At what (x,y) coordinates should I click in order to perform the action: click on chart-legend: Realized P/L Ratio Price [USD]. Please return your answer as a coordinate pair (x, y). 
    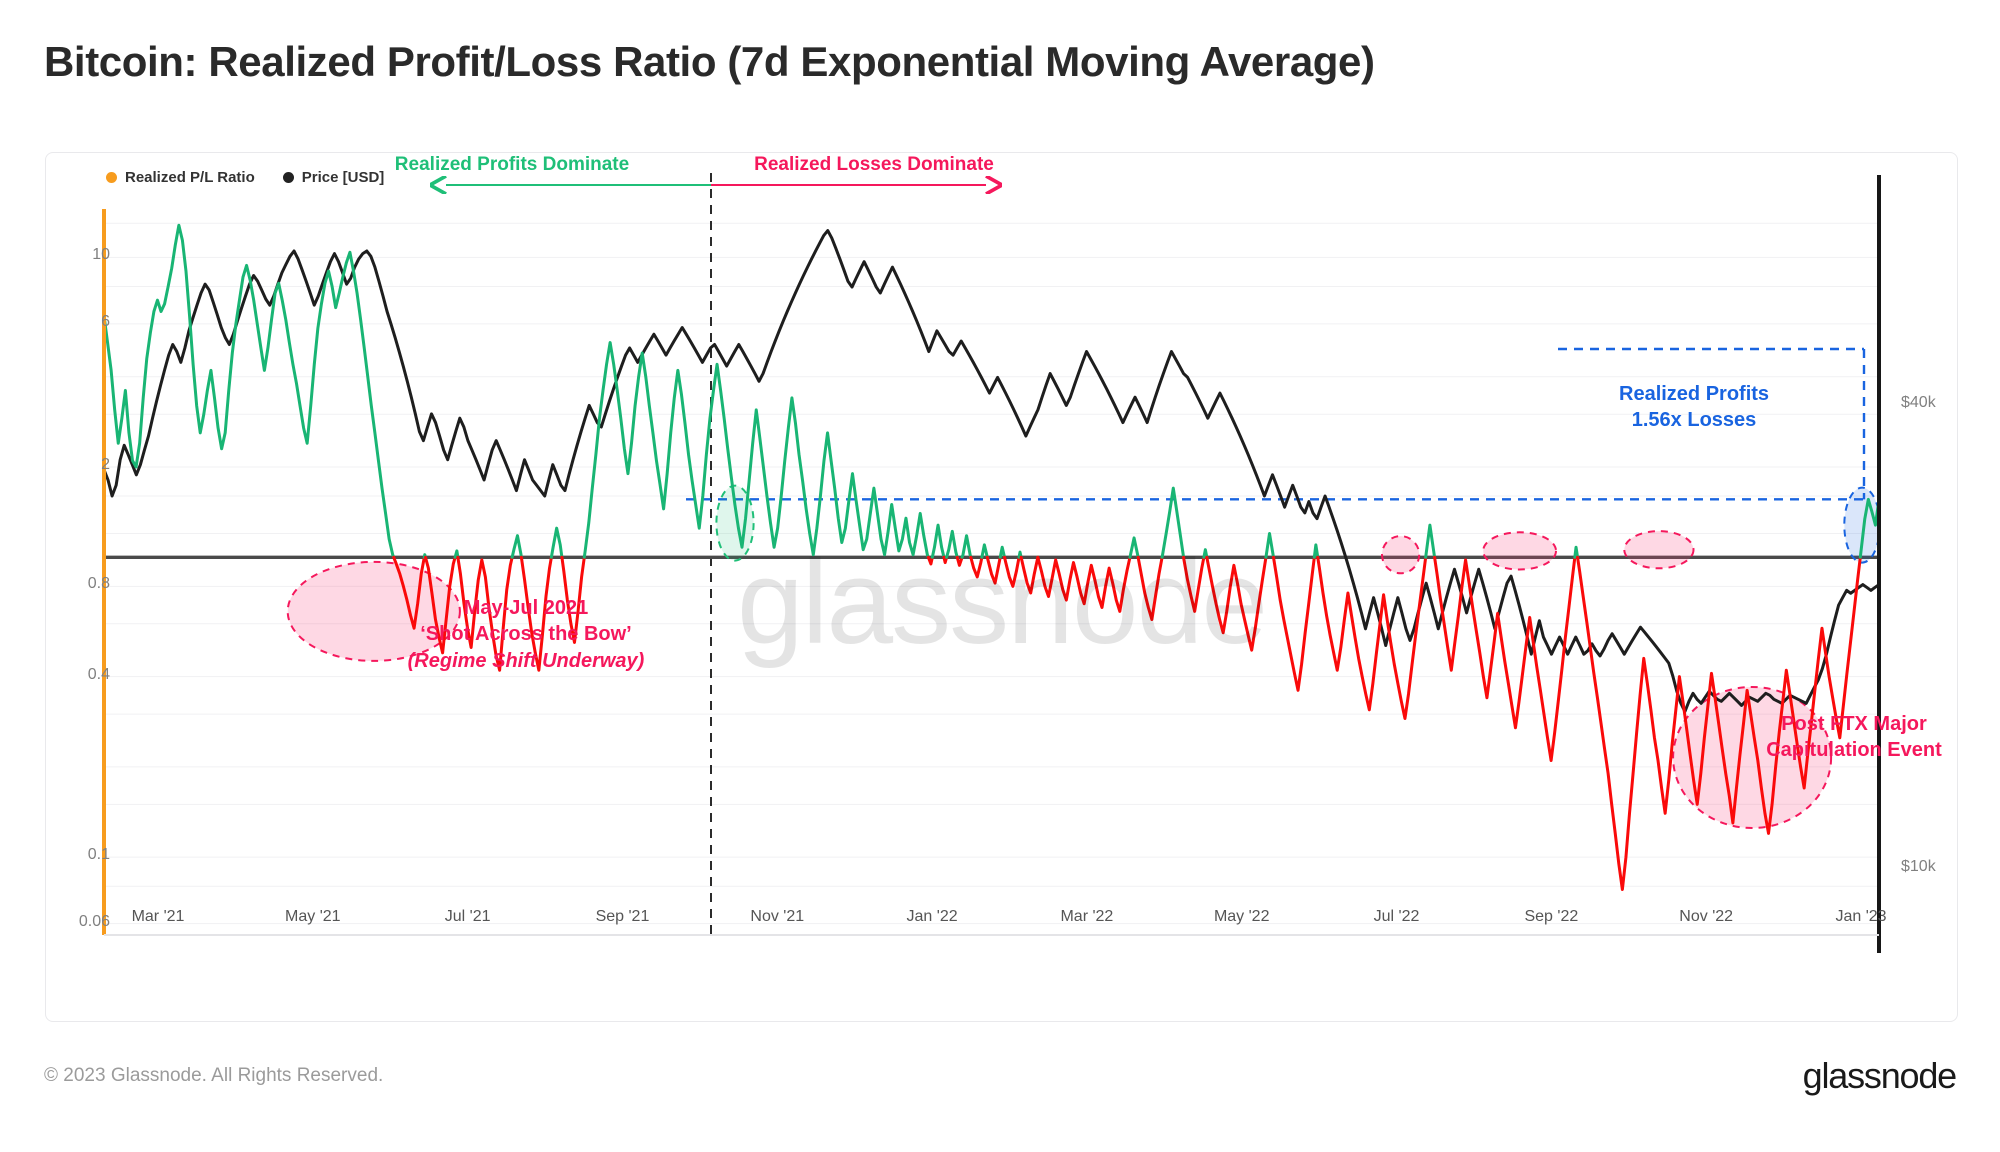
    Looking at the image, I should click on (245, 177).